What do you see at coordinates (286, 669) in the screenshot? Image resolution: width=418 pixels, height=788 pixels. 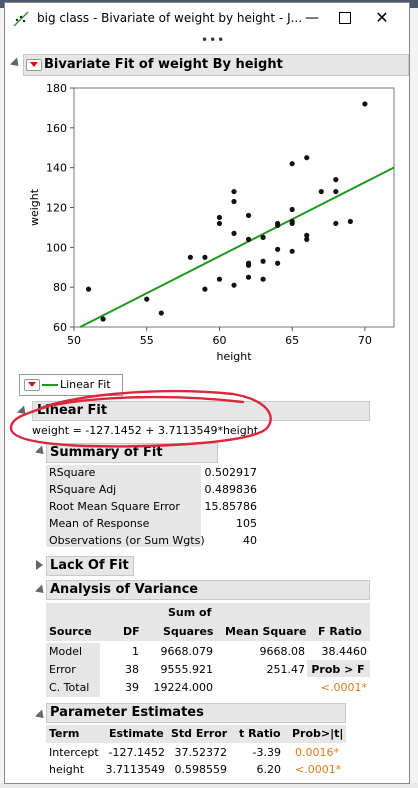 I see `anova-cell-ms: 251.47` at bounding box center [286, 669].